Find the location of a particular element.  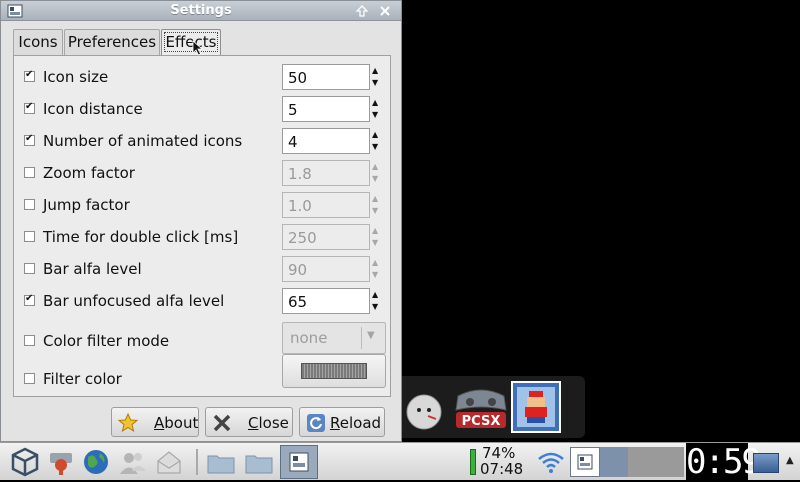

jump-factor-label: Jump factor is located at coordinates (86, 205).